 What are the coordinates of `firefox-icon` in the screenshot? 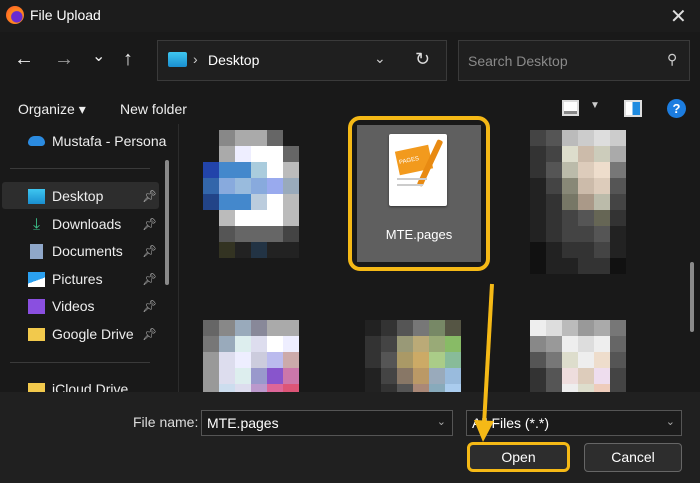 It's located at (15, 15).